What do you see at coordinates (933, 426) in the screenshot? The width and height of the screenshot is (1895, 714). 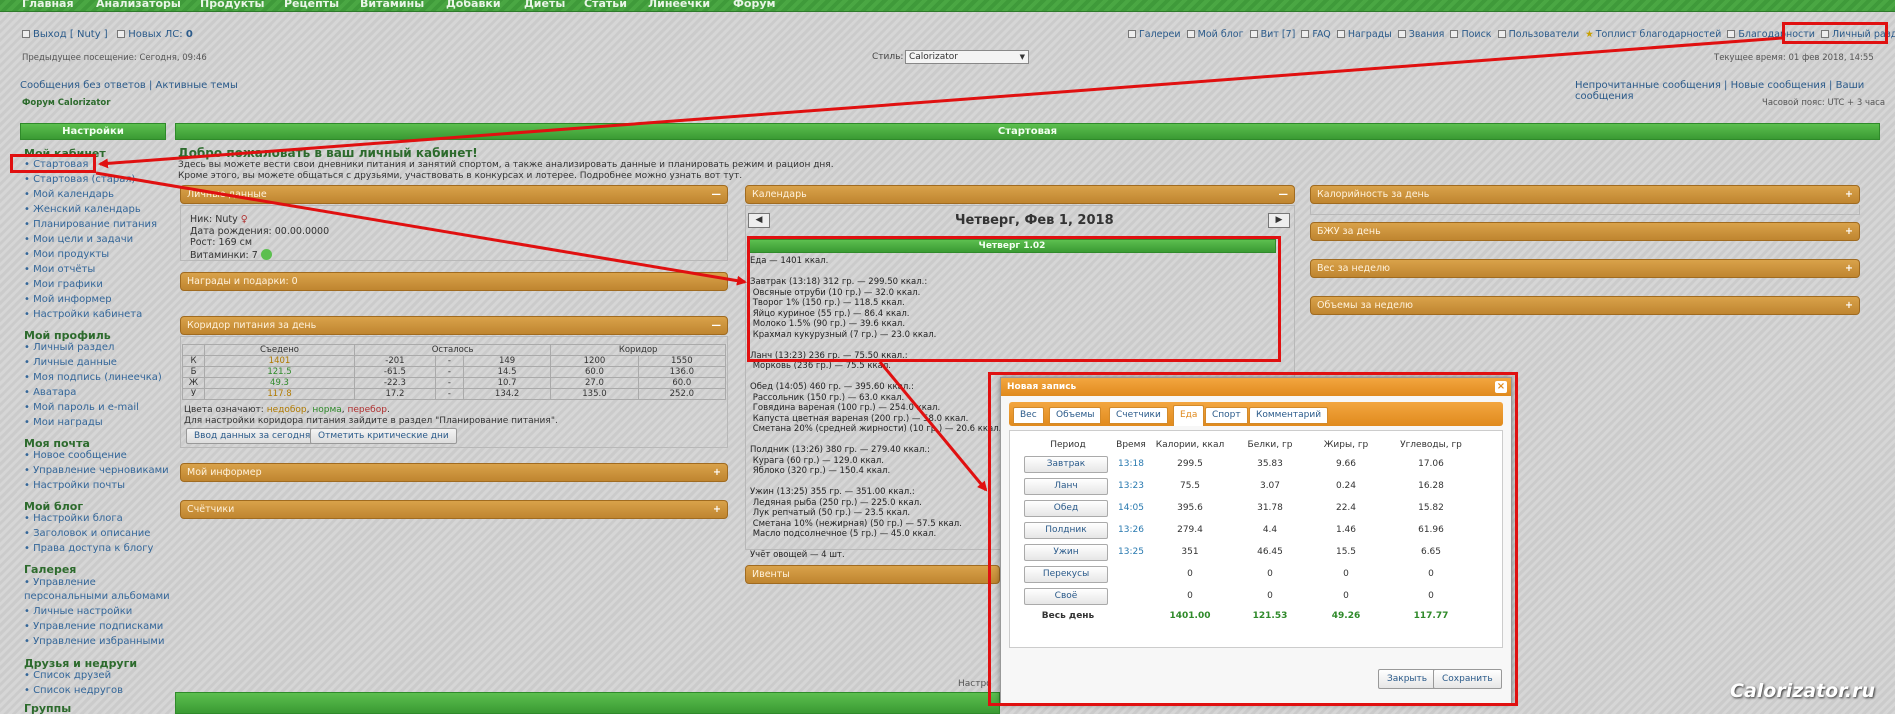 I see `arrow-to-dialog` at bounding box center [933, 426].